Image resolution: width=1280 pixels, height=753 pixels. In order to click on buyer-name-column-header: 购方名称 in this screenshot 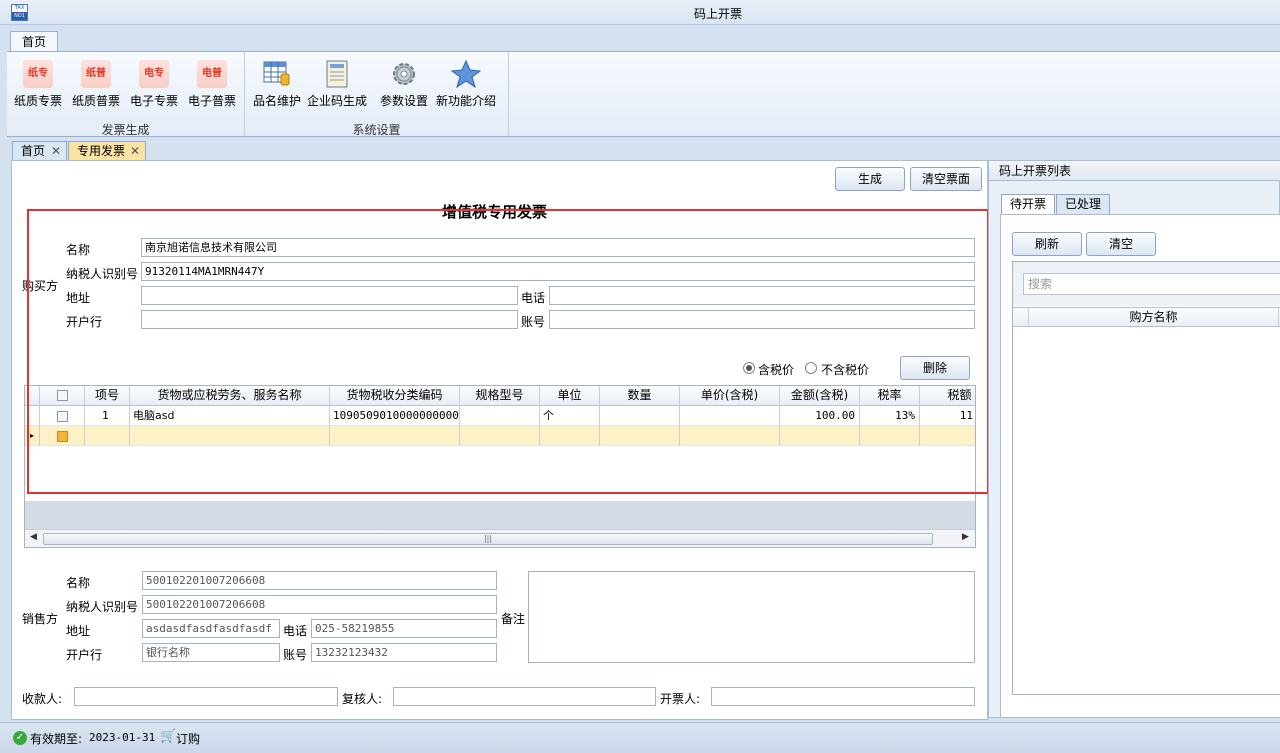, I will do `click(1154, 317)`.